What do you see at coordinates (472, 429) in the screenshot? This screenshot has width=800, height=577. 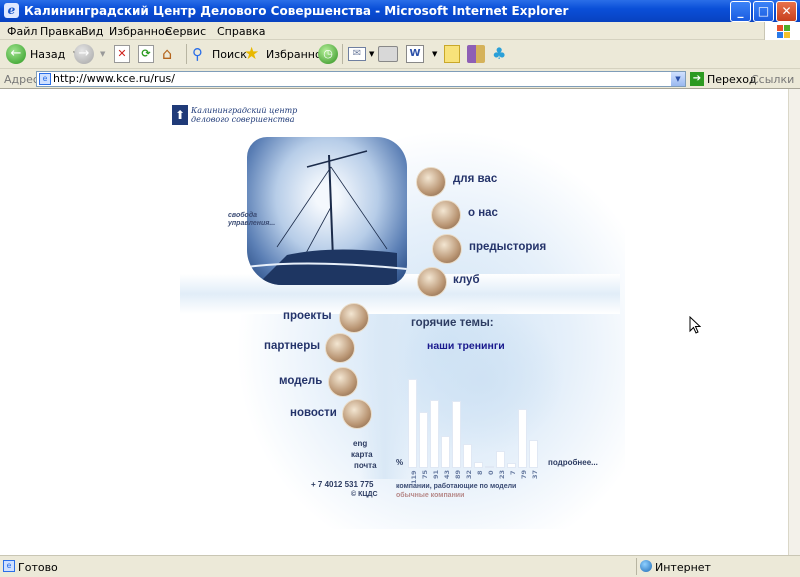 I see `comparison-chart: 119 75 91 43 89 32 8 0 23 7 79 37` at bounding box center [472, 429].